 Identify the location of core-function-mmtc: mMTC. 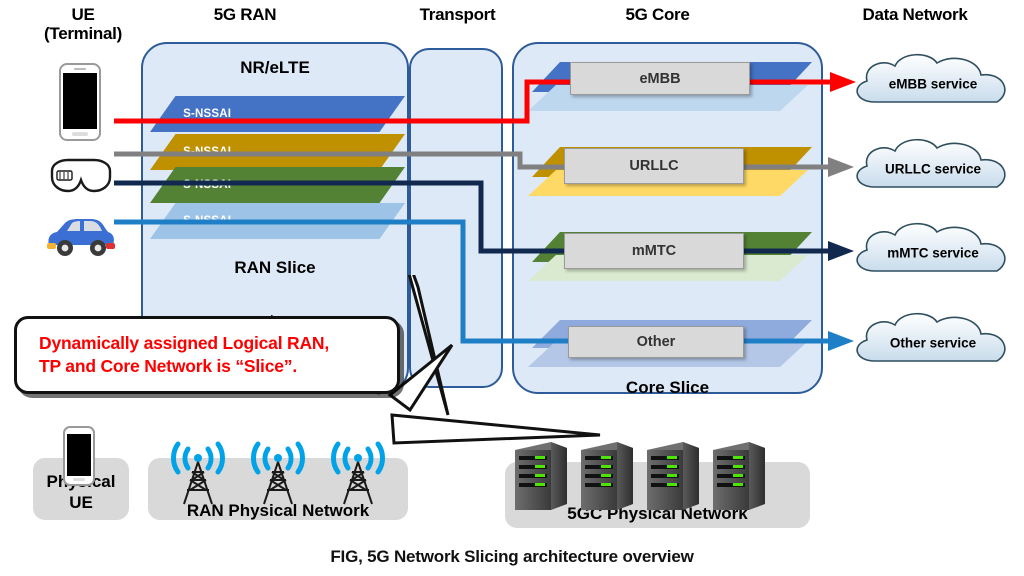
(654, 251).